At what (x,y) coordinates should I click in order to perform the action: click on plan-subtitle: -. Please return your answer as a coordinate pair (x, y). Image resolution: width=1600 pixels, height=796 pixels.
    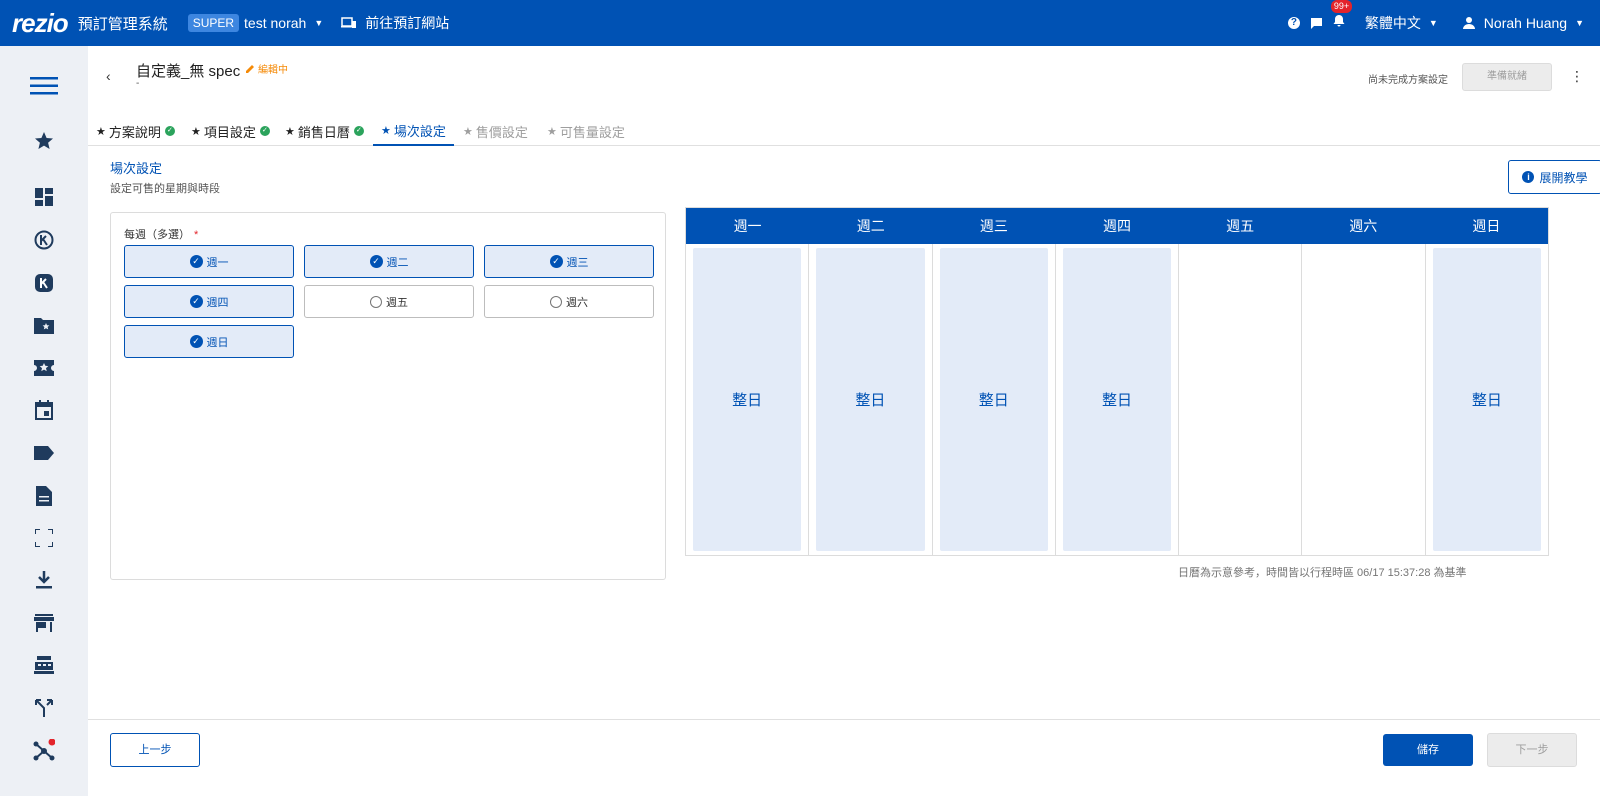
    Looking at the image, I should click on (138, 83).